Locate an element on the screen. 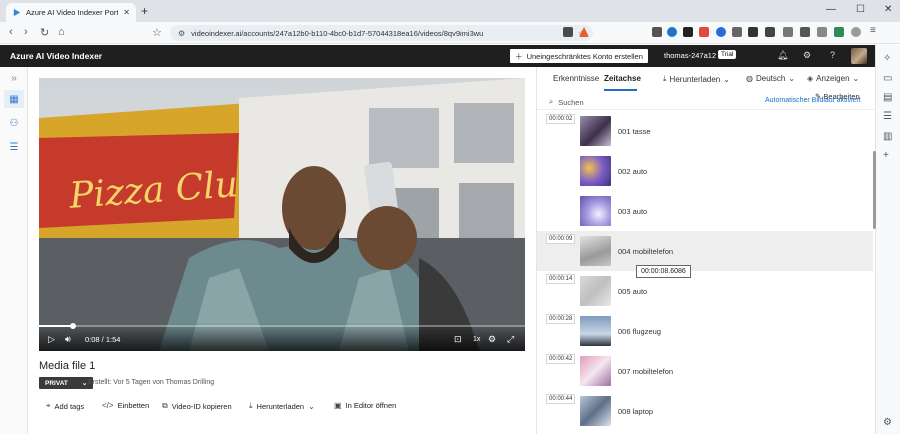 Image resolution: width=900 pixels, height=434 pixels. view-menu: ◈ Anzeigen ⌄ is located at coordinates (833, 78).